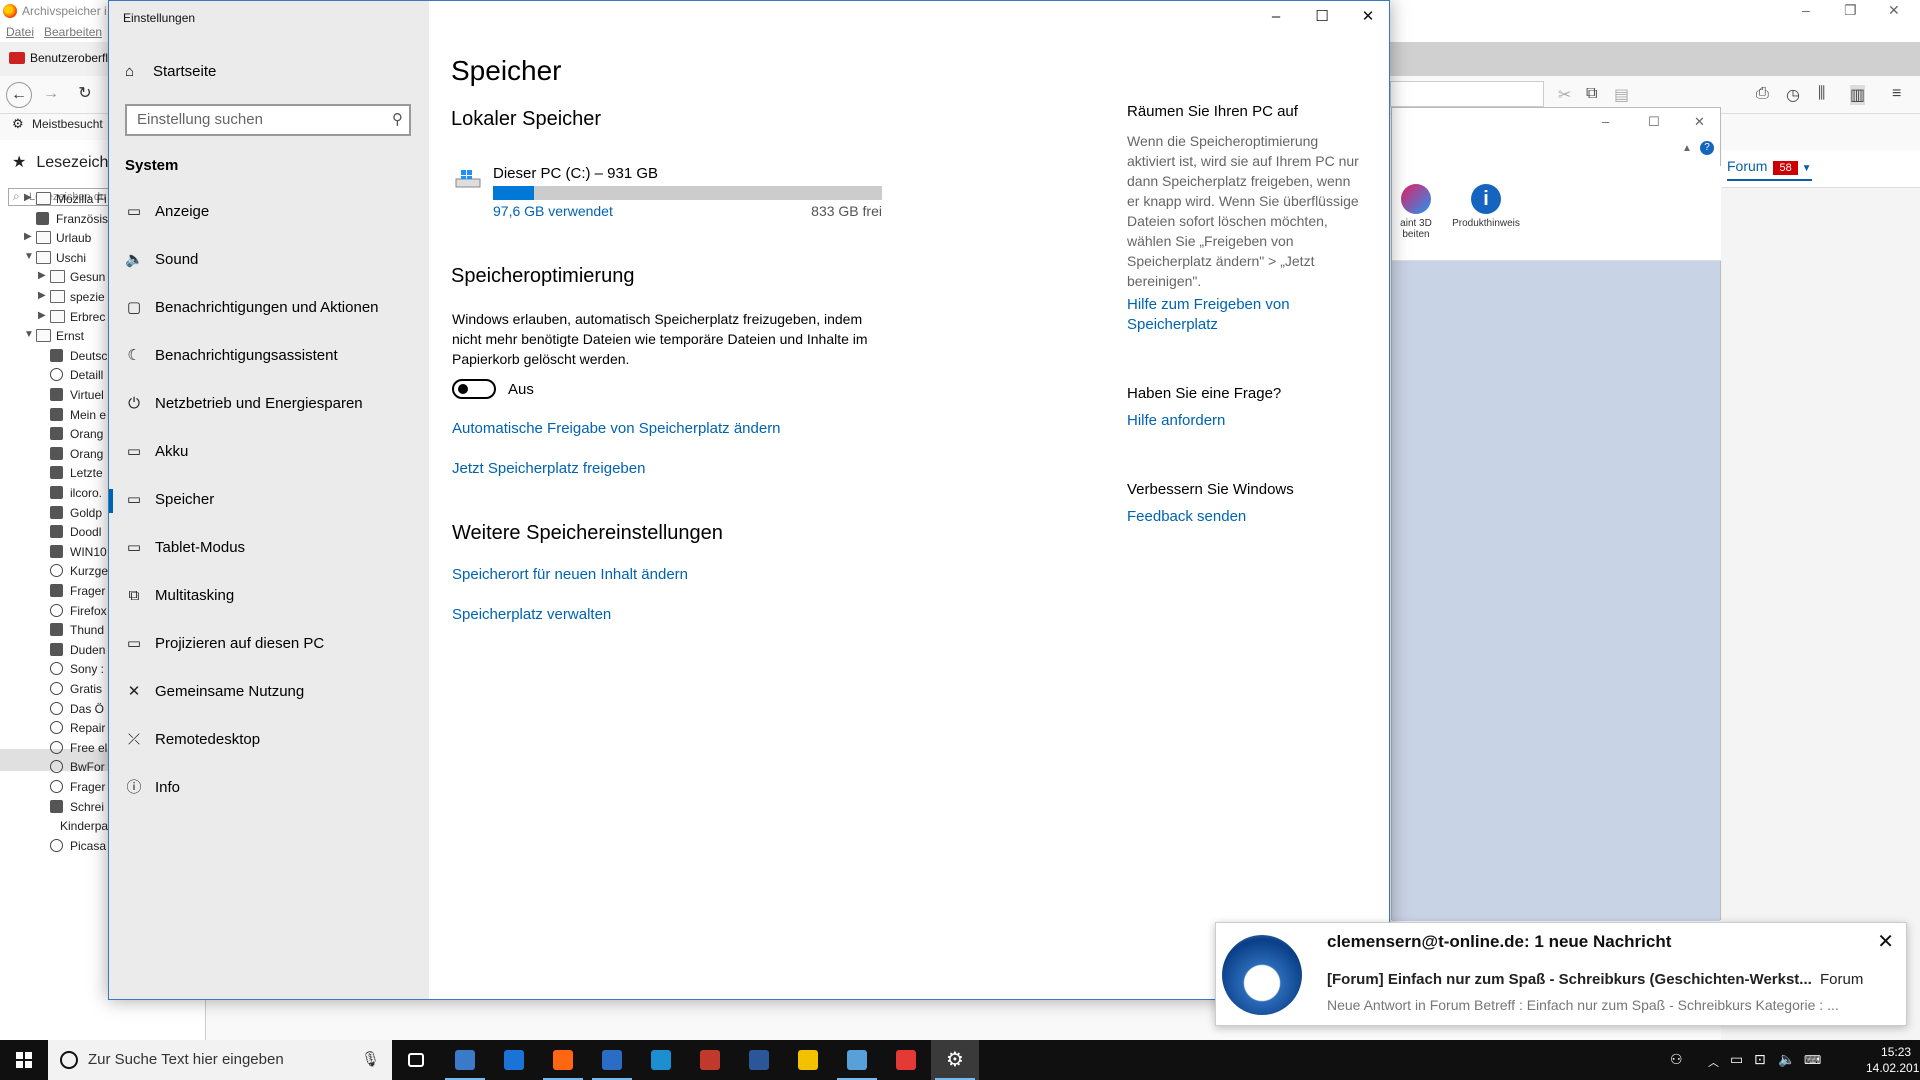 This screenshot has width=1920, height=1080. Describe the element at coordinates (19, 95) in the screenshot. I see `back-icon: ←` at that location.